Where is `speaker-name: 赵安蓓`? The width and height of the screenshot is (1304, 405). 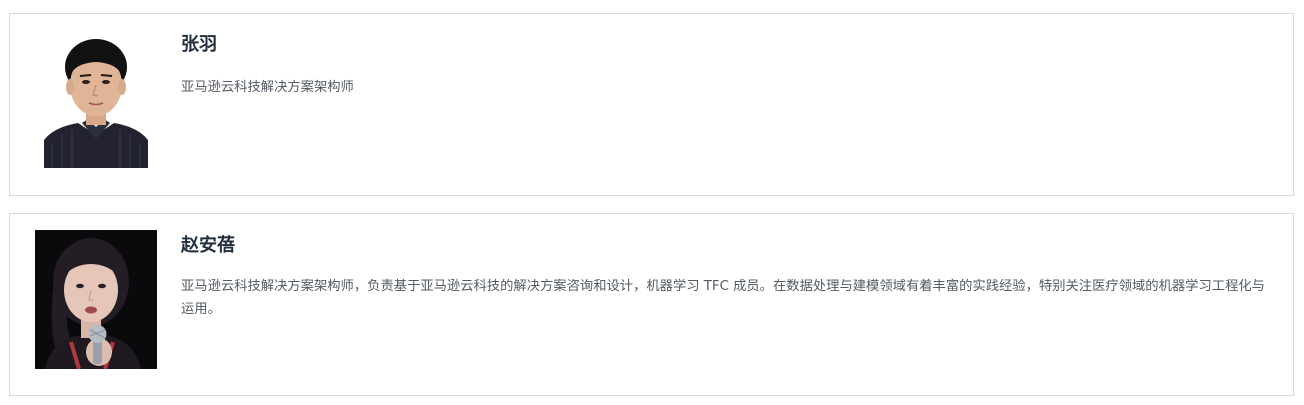 speaker-name: 赵安蓓 is located at coordinates (208, 245).